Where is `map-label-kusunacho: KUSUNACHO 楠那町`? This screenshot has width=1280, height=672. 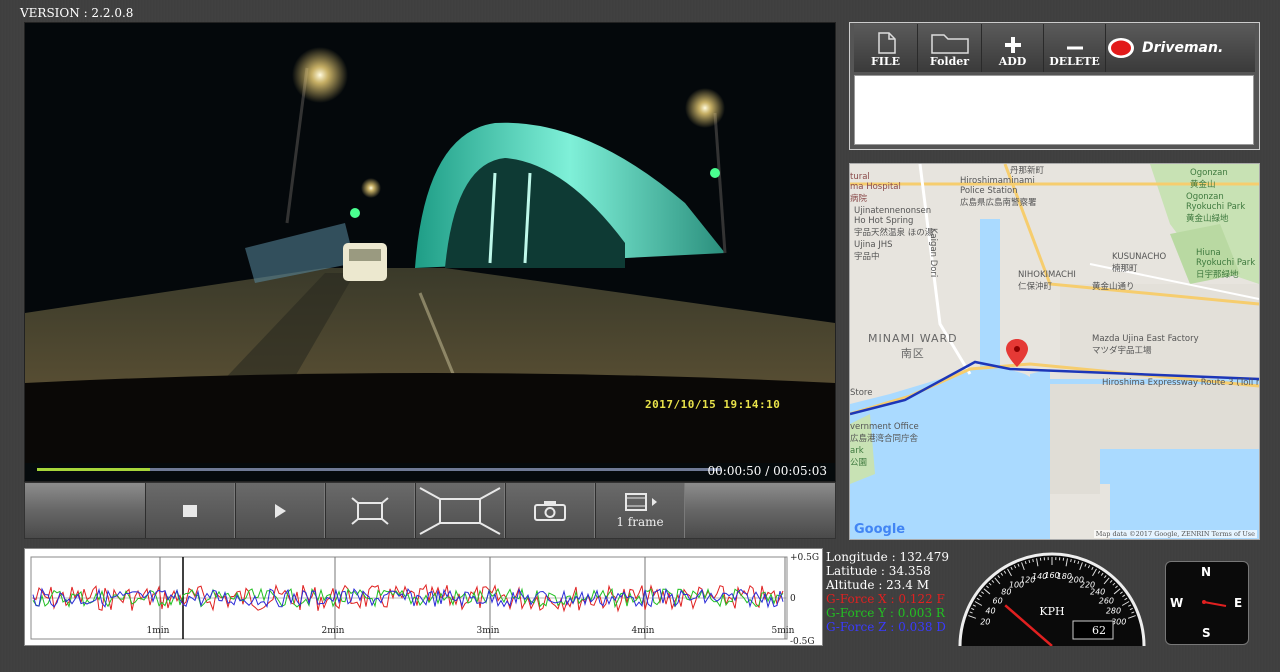
map-label-kusunacho: KUSUNACHO 楠那町 is located at coordinates (1139, 263).